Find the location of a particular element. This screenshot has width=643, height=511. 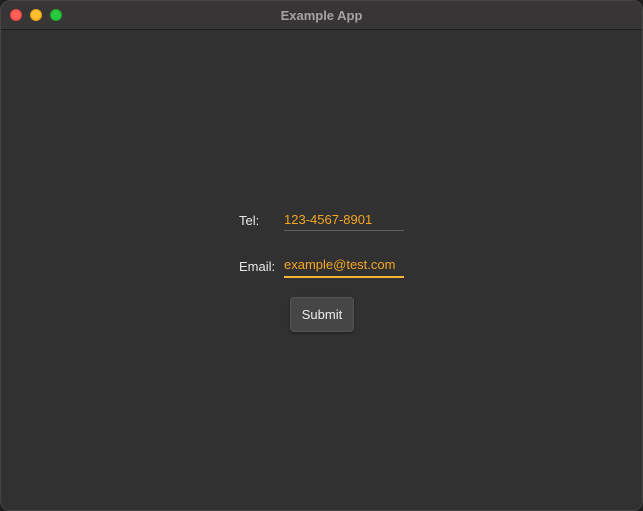

email-field-container is located at coordinates (344, 266).